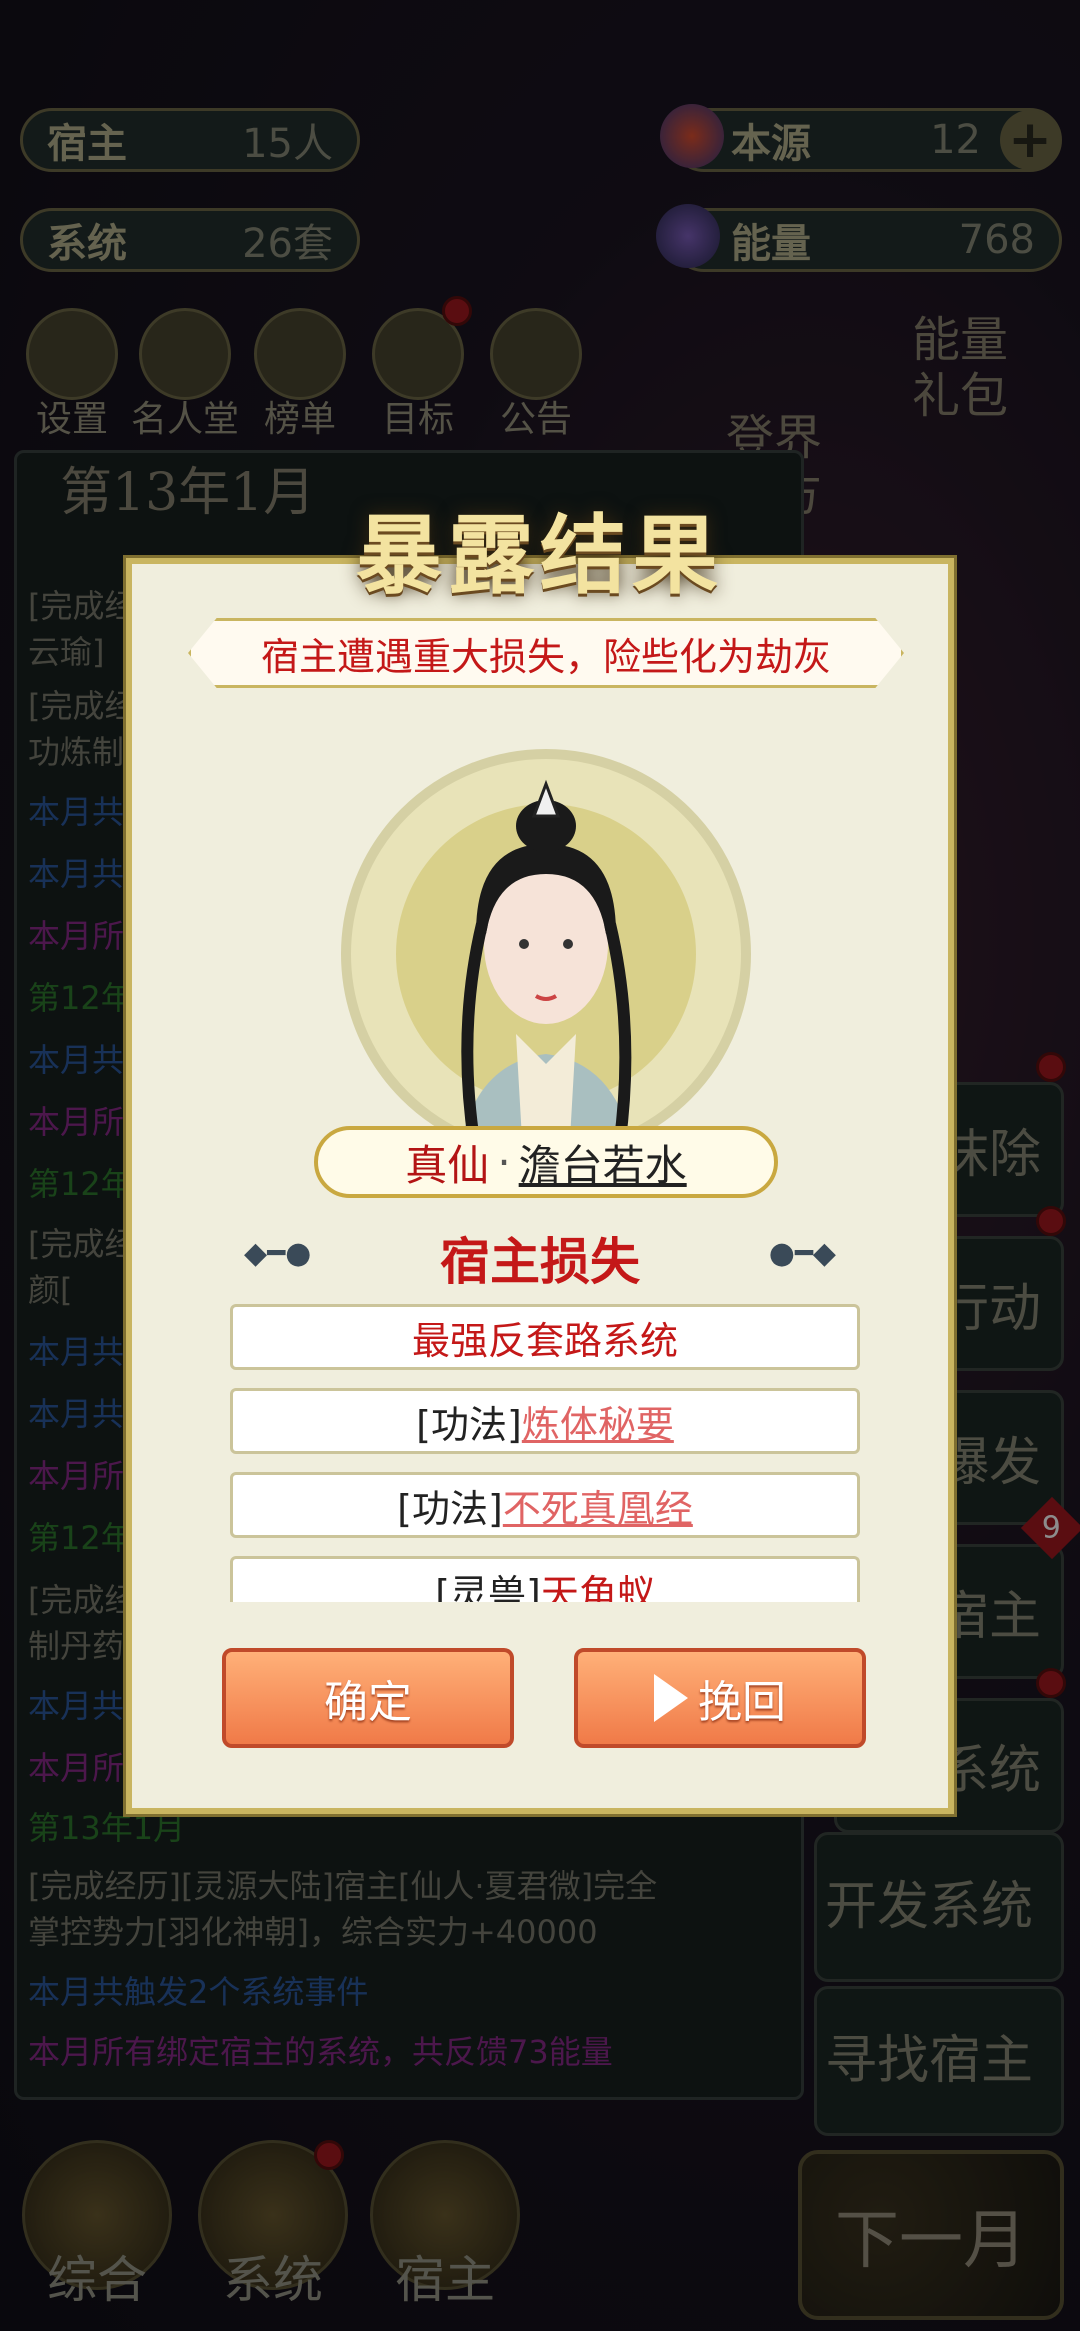  I want to click on loss-item-prefix: [灵兽], so click(488, 1587).